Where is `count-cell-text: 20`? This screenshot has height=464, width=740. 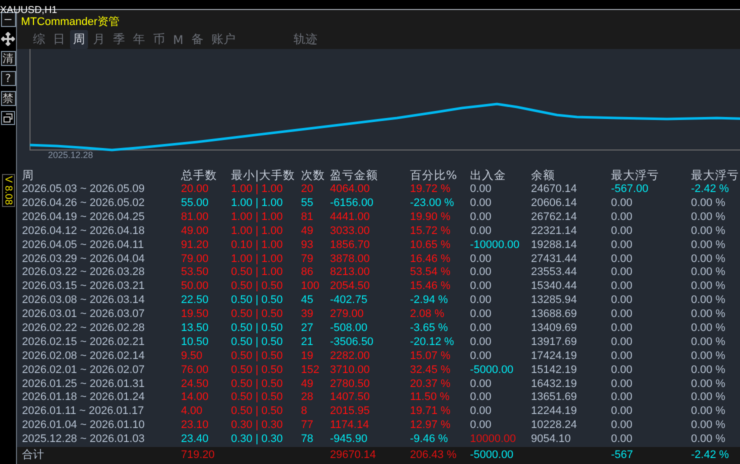 count-cell-text: 20 is located at coordinates (307, 190).